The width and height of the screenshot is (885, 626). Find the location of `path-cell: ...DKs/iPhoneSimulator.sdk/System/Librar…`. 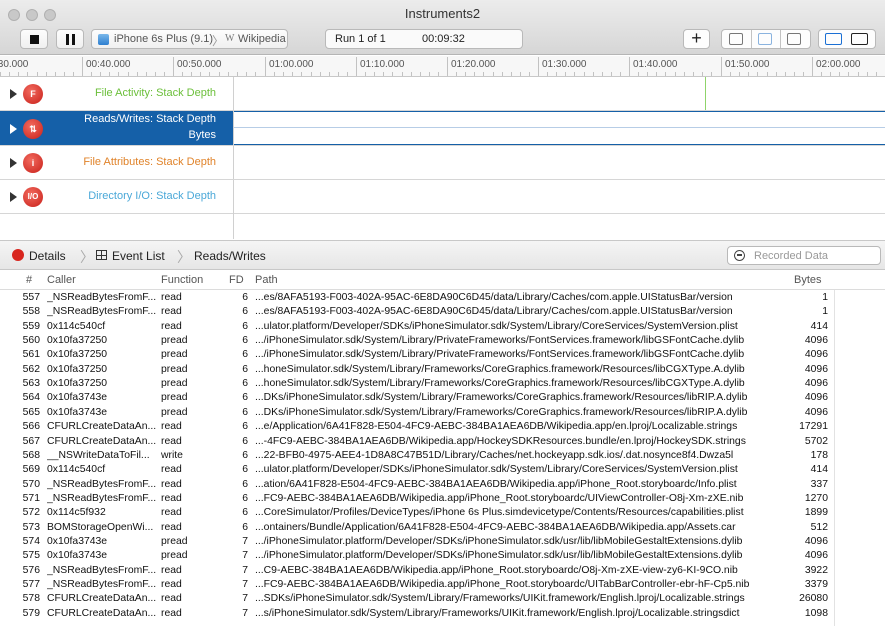

path-cell: ...DKs/iPhoneSimulator.sdk/System/Librar… is located at coordinates (501, 412).